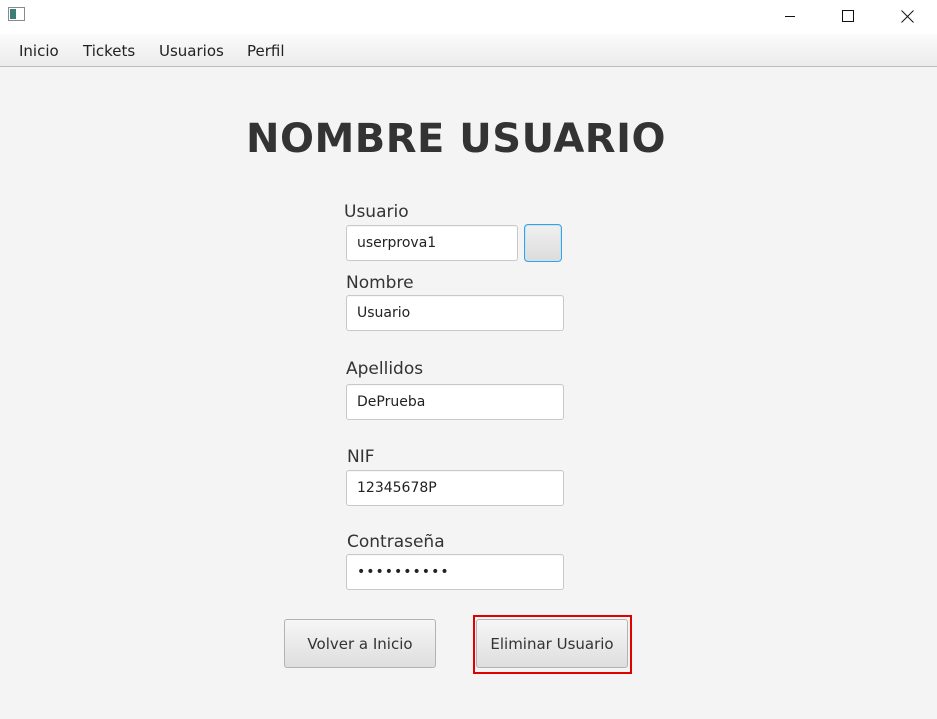  What do you see at coordinates (360, 643) in the screenshot?
I see `volver-a-inicio-button: Volver a Inicio` at bounding box center [360, 643].